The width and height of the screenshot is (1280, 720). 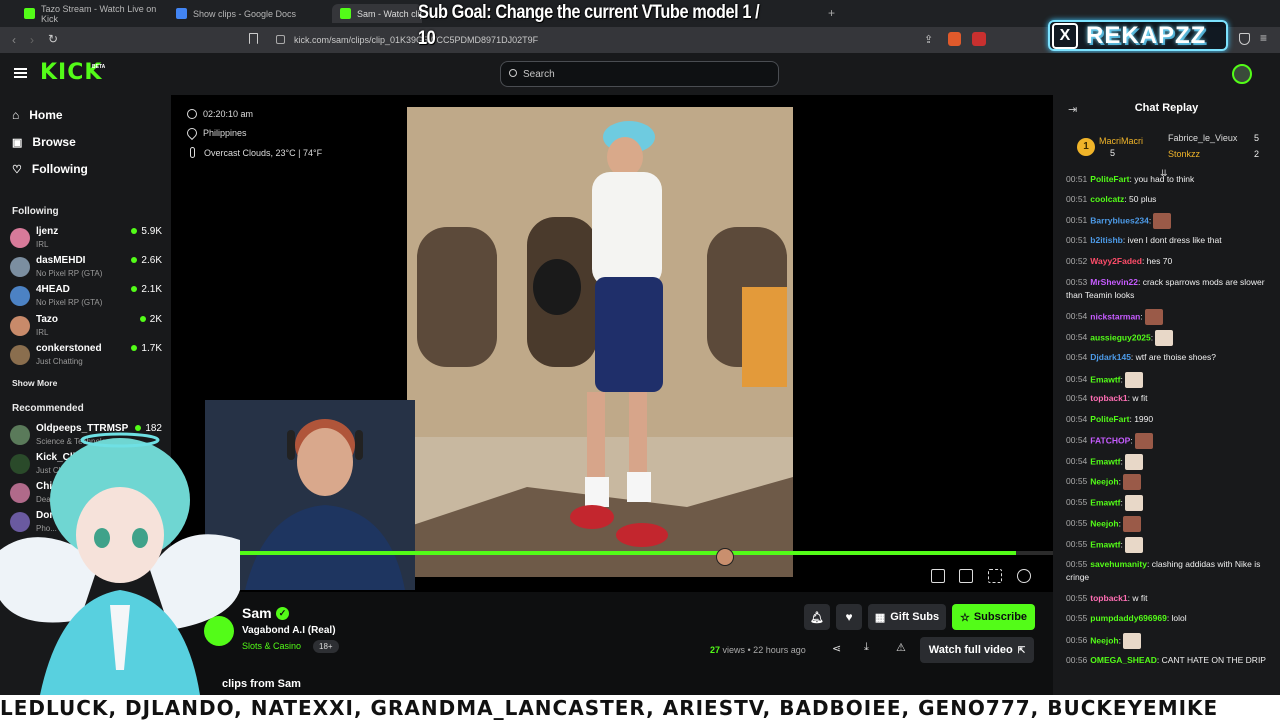 I want to click on home-icon: ⌂, so click(x=16, y=115).